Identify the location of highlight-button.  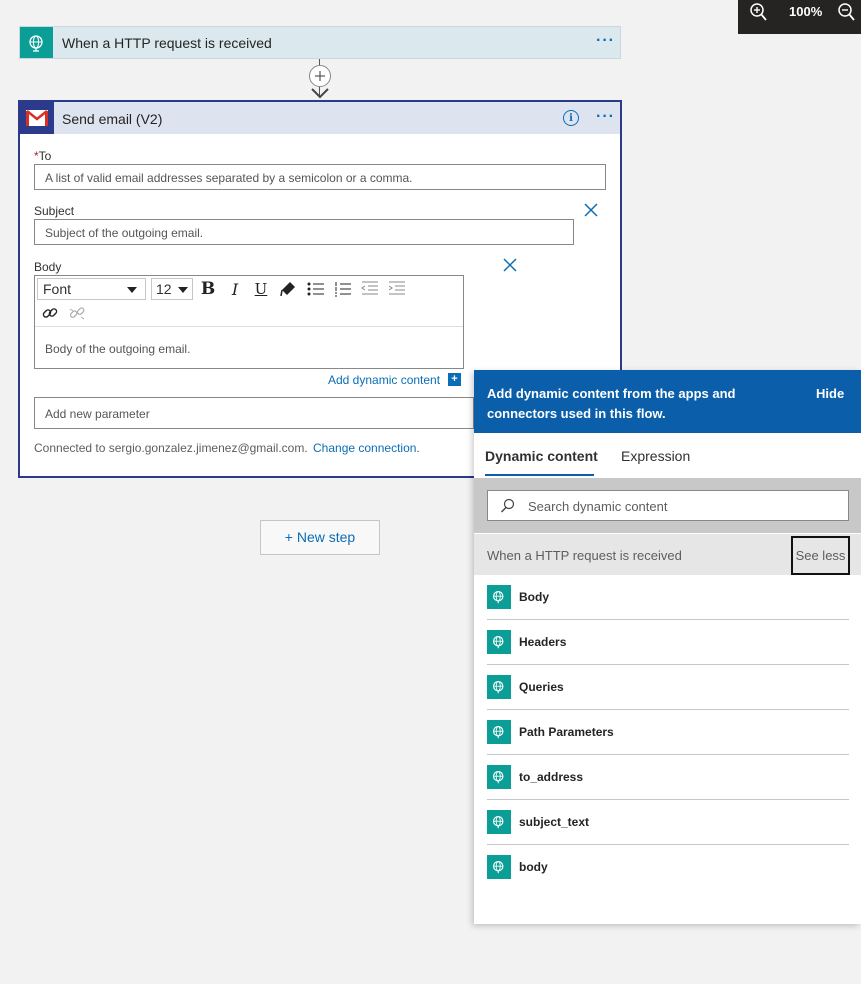
(288, 289).